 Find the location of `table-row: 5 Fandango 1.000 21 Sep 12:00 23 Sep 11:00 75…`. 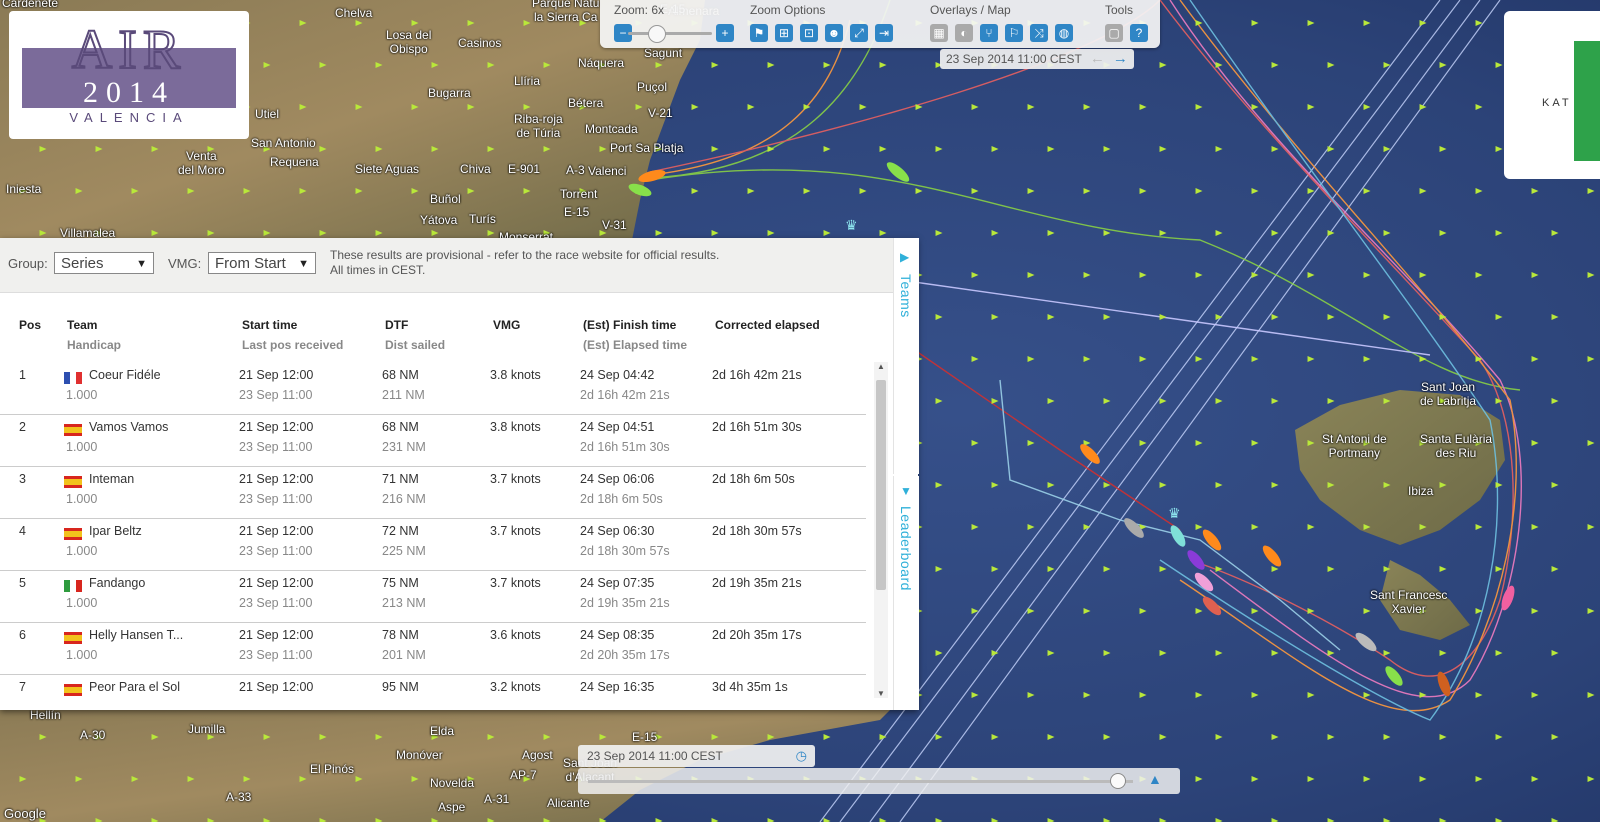

table-row: 5 Fandango 1.000 21 Sep 12:00 23 Sep 11:00 75… is located at coordinates (433, 596).